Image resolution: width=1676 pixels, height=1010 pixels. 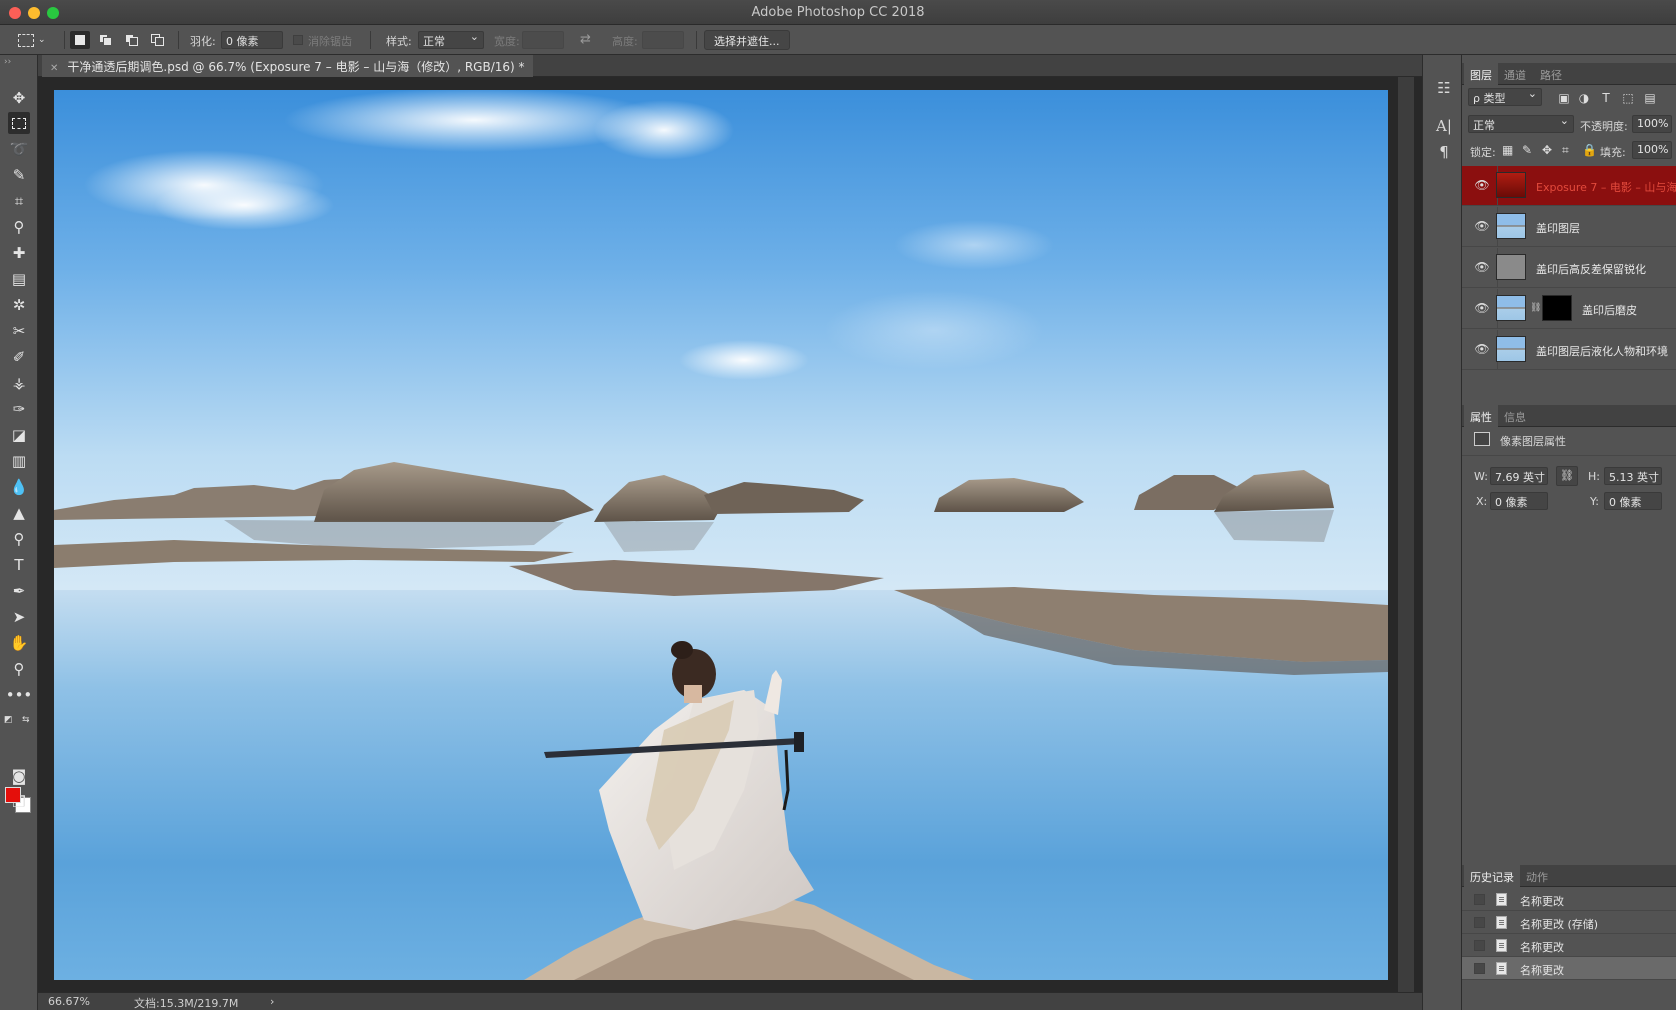 I want to click on tab-properties: 属性, so click(x=1481, y=416).